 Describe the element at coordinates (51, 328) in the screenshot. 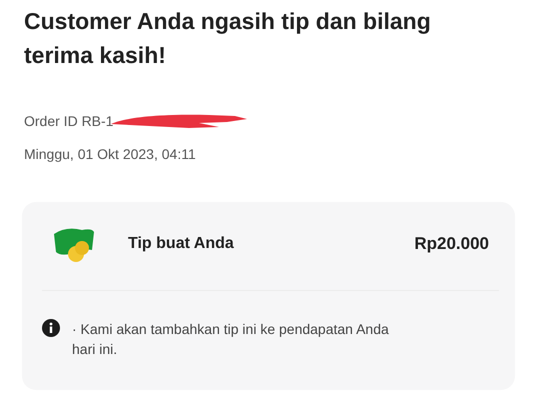

I see `info-icon` at that location.